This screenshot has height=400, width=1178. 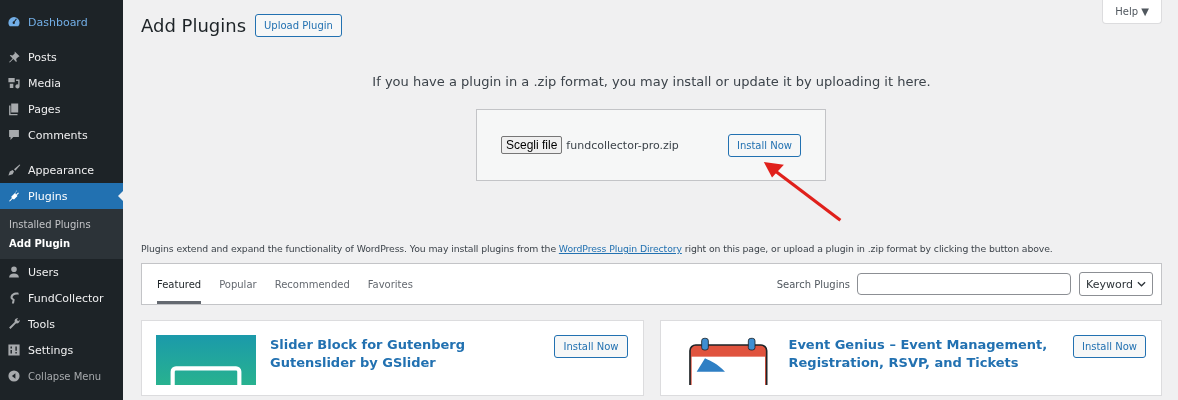 What do you see at coordinates (1141, 284) in the screenshot?
I see `chevron-icon` at bounding box center [1141, 284].